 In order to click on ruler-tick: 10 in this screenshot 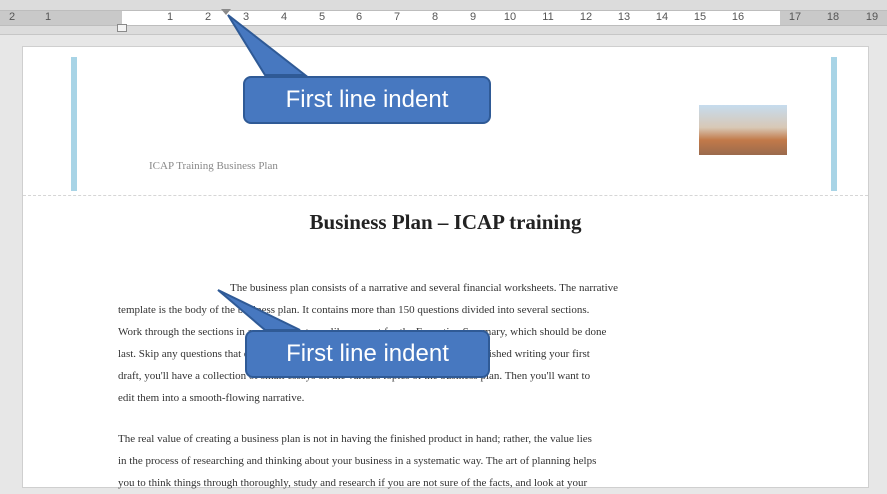, I will do `click(510, 17)`.